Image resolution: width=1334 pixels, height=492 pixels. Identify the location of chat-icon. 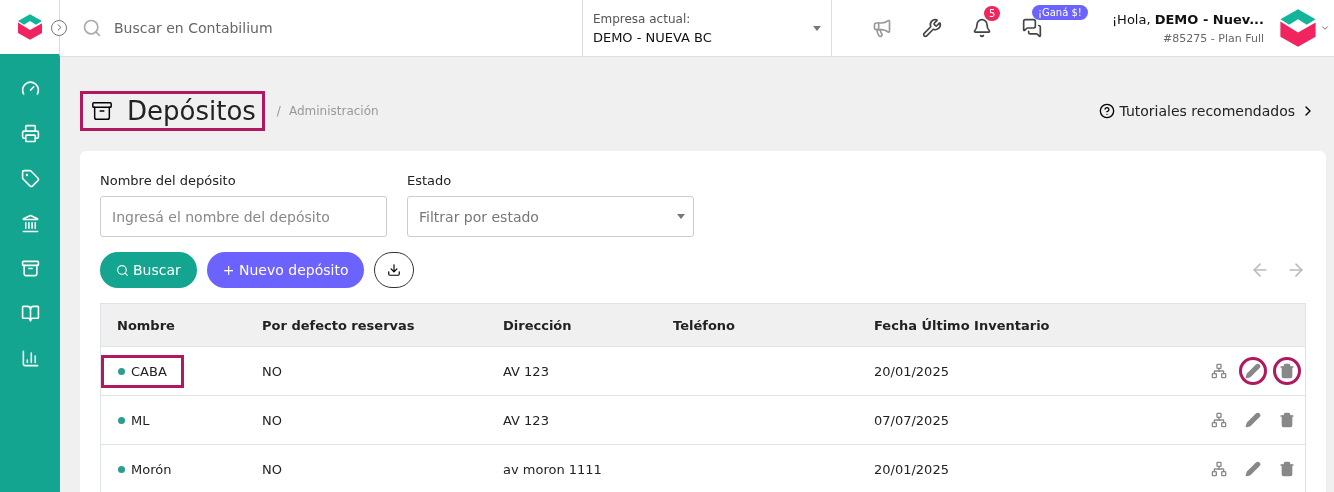
(1031, 28).